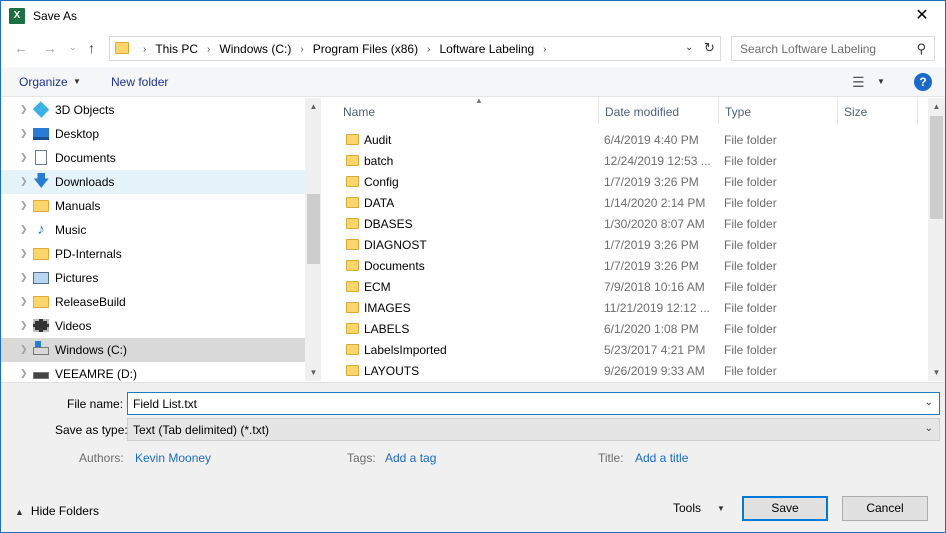 The width and height of the screenshot is (946, 533). What do you see at coordinates (153, 230) in the screenshot?
I see `nav-item-music: ❯ ♪ Music` at bounding box center [153, 230].